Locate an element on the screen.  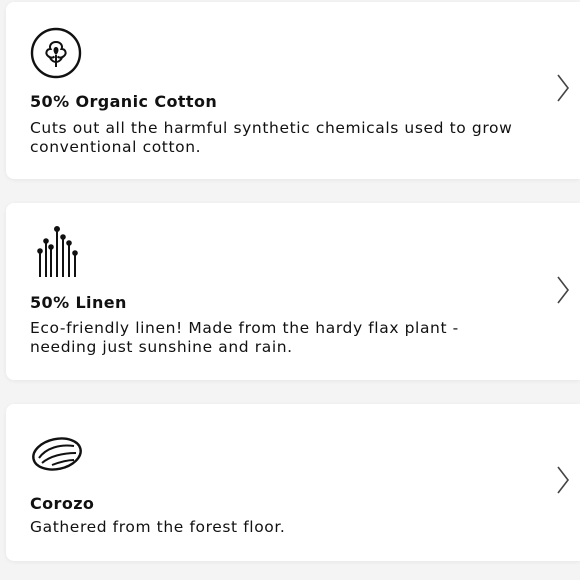
flax-icon is located at coordinates (57, 251).